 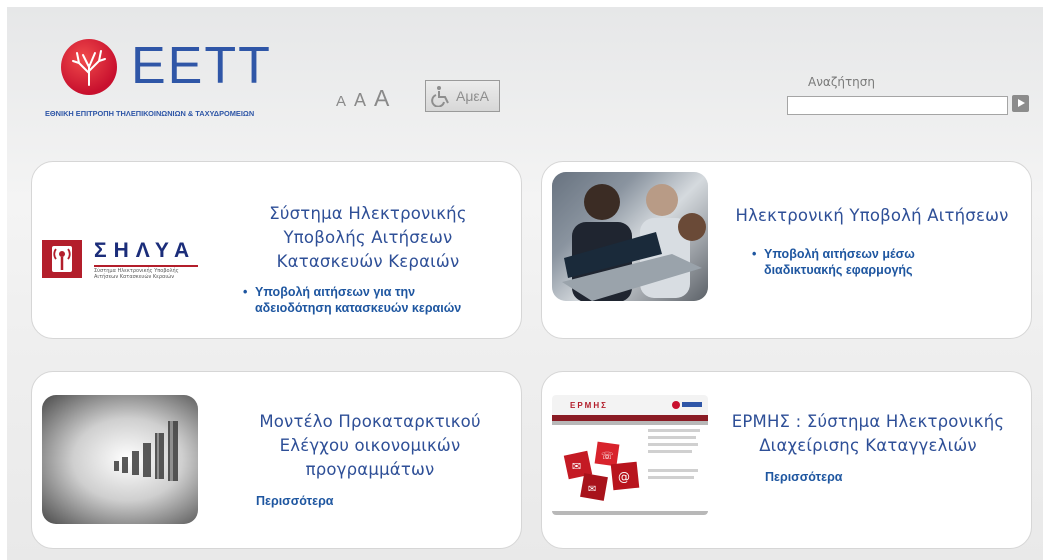 I want to click on search-input, so click(x=897, y=105).